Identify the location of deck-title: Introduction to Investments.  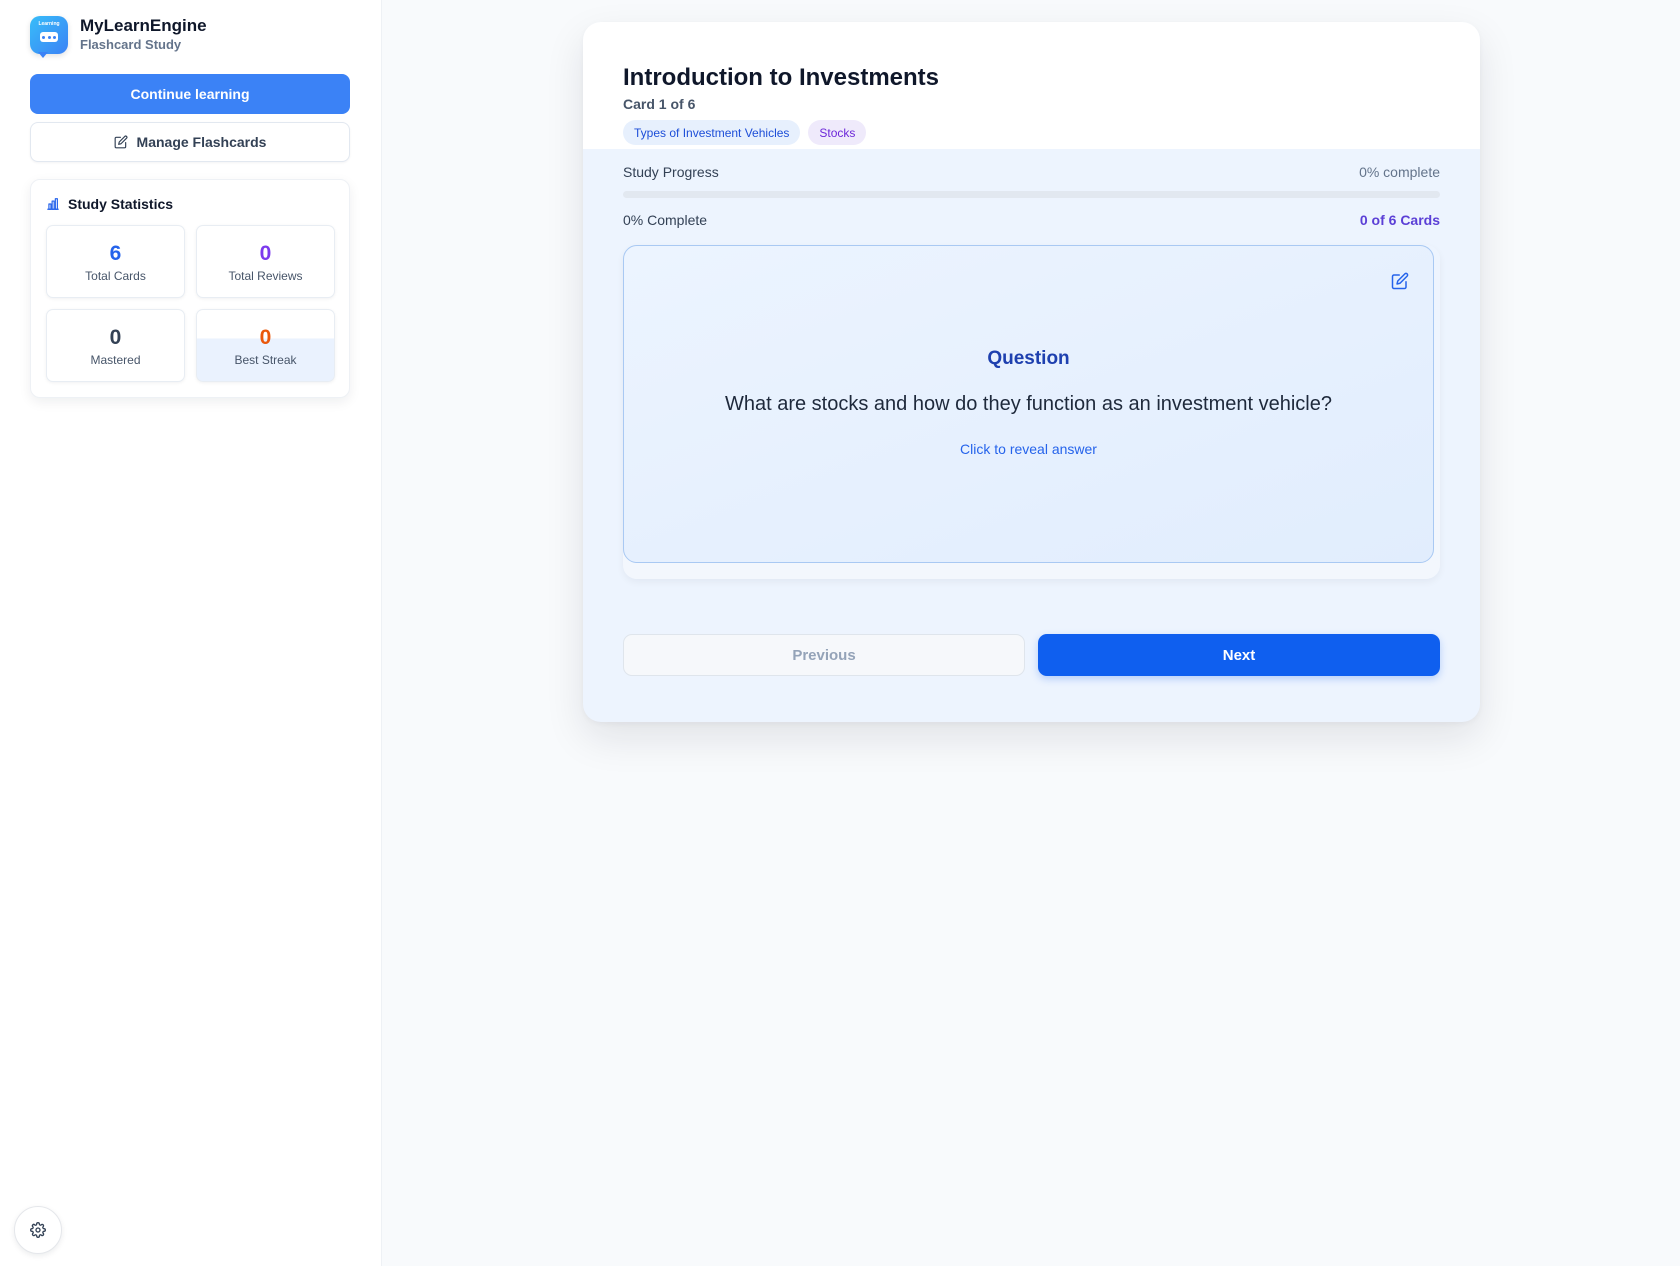
(781, 77).